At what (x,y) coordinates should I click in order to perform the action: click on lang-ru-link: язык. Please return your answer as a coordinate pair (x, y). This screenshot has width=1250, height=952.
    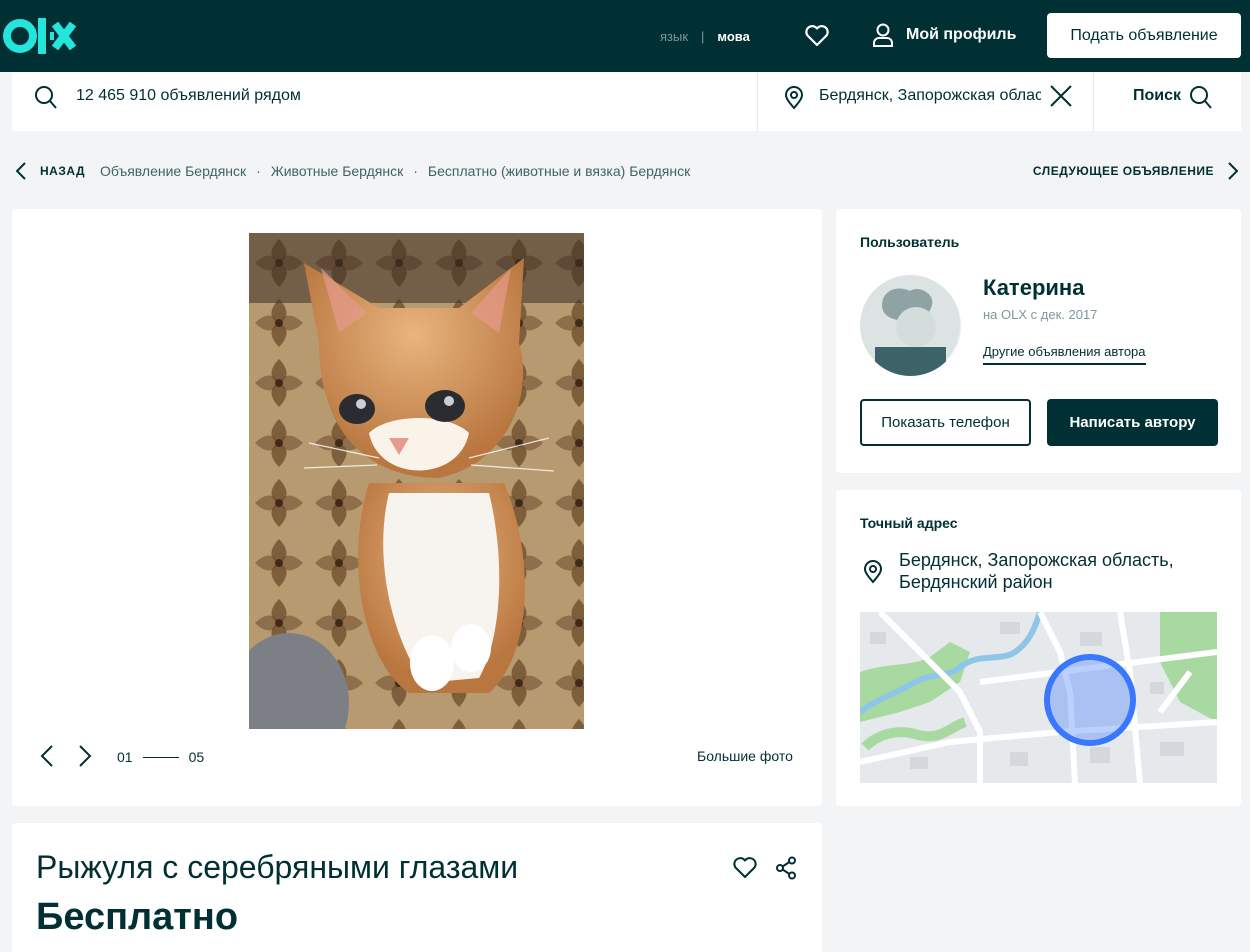
    Looking at the image, I should click on (674, 36).